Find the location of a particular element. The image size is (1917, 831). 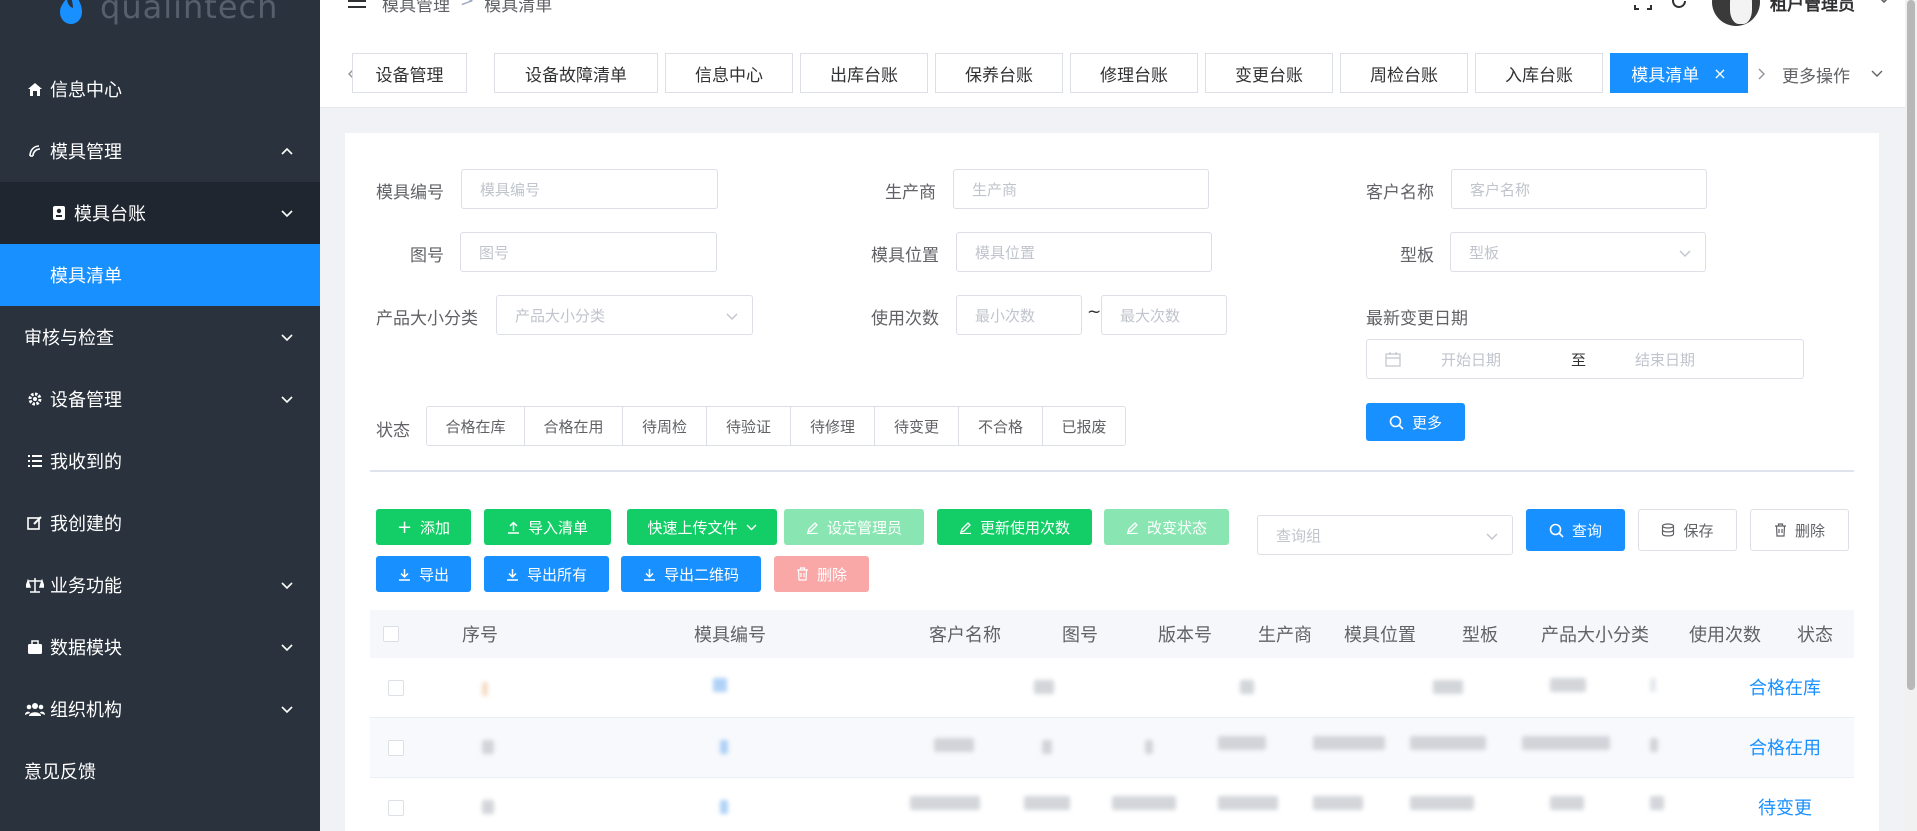

quick-upload-button: 快速上传文件 is located at coordinates (702, 527).